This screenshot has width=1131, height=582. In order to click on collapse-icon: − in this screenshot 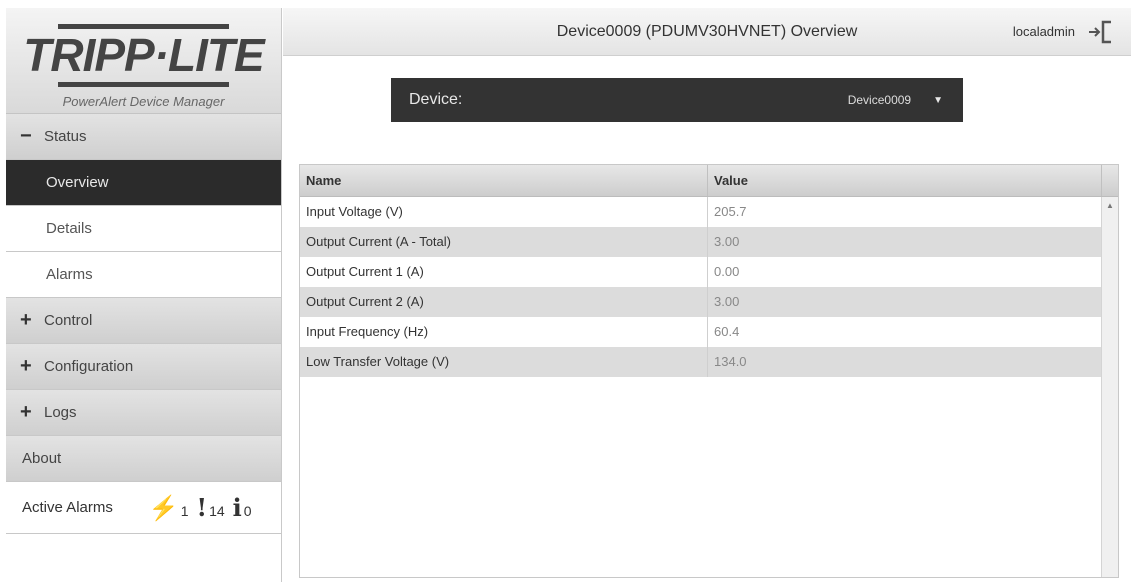, I will do `click(26, 136)`.